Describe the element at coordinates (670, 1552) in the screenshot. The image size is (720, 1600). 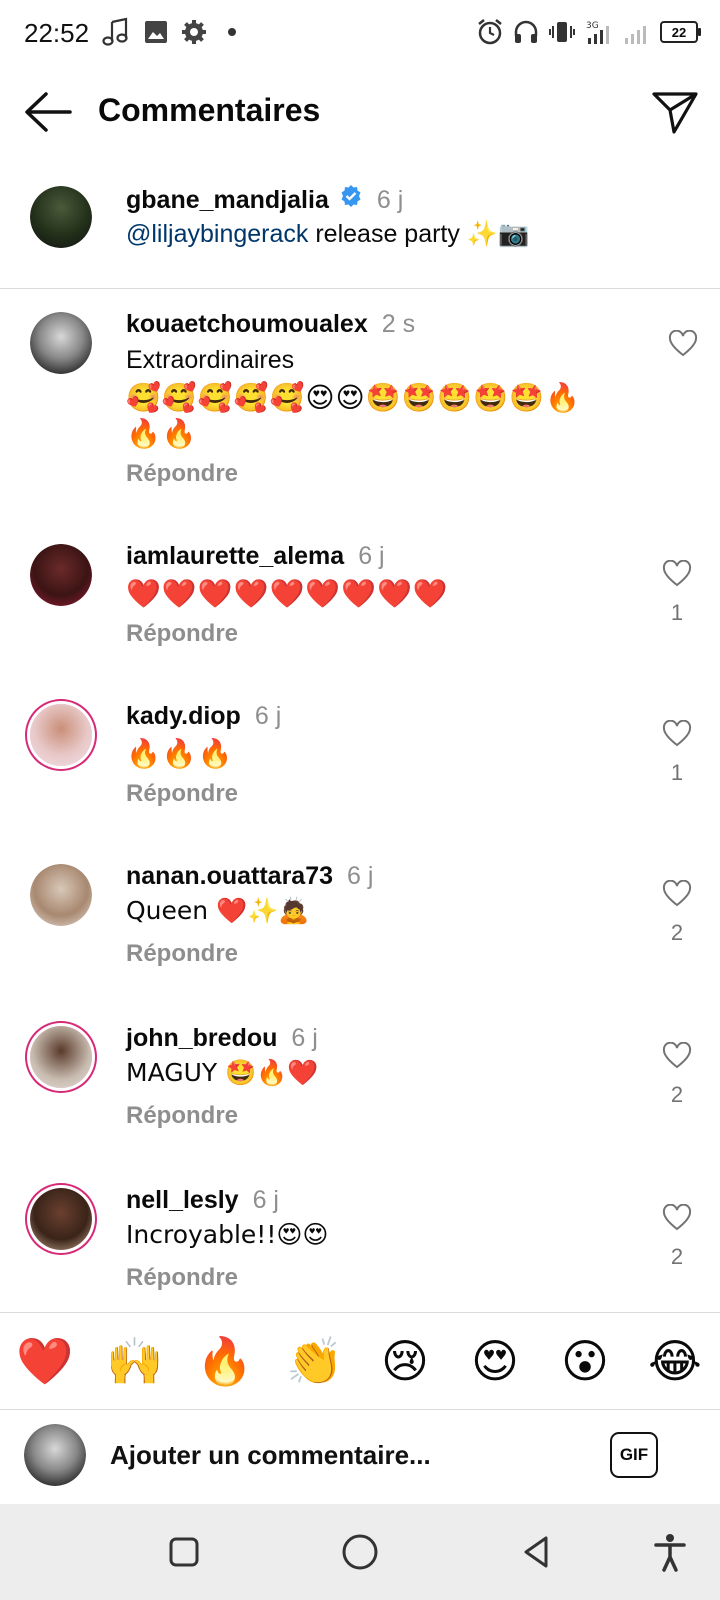
I see `accessibility-icon` at that location.